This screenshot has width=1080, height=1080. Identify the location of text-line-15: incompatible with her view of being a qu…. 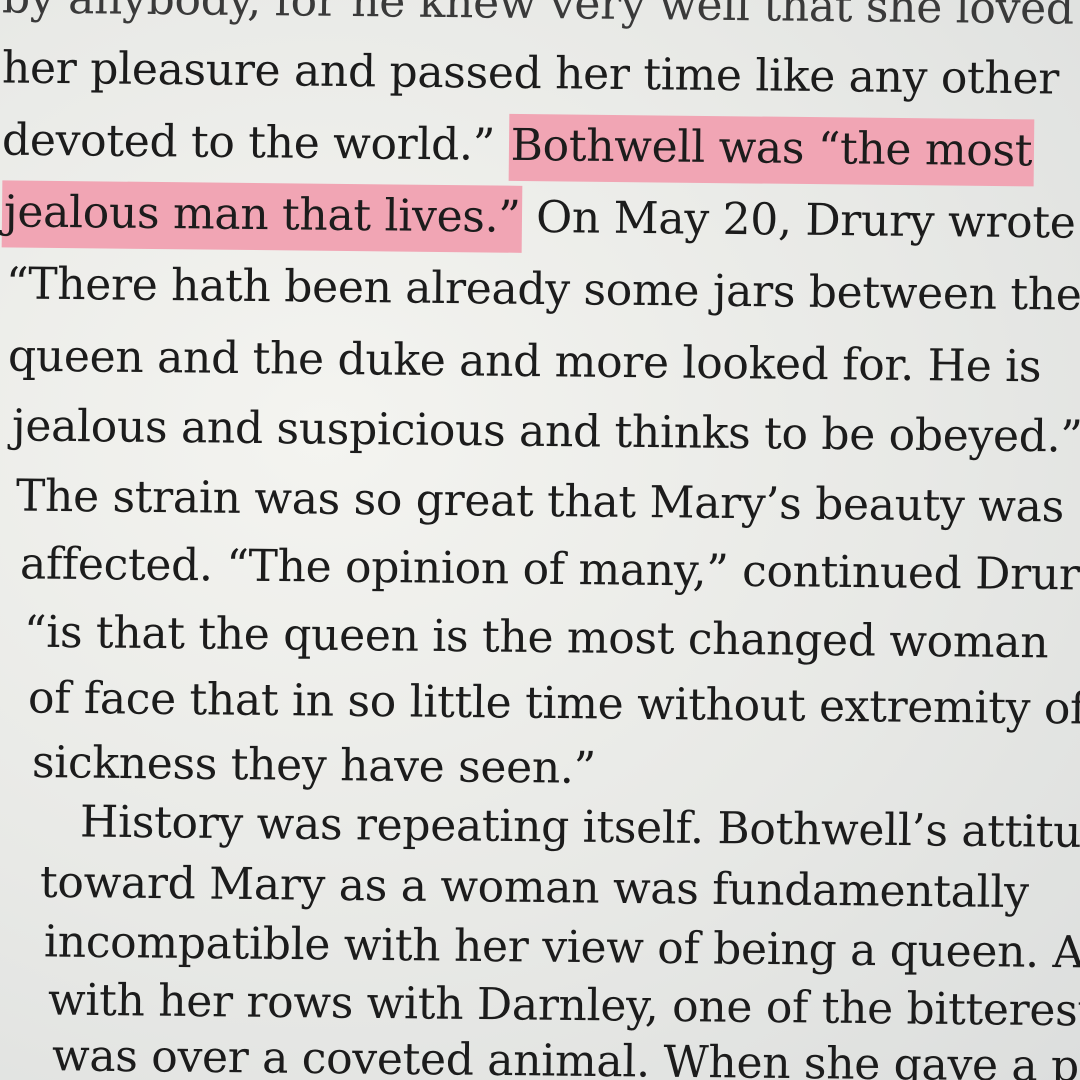
(561, 947).